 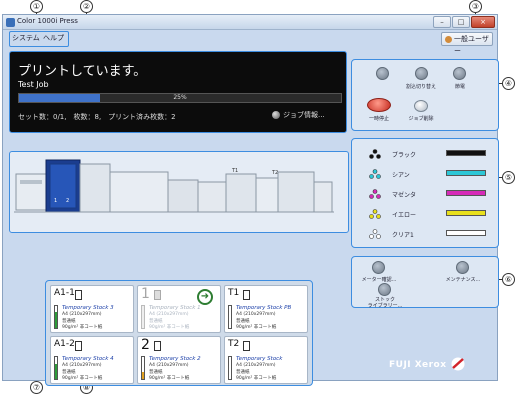 What do you see at coordinates (508, 83) in the screenshot?
I see `callout-4: ④` at bounding box center [508, 83].